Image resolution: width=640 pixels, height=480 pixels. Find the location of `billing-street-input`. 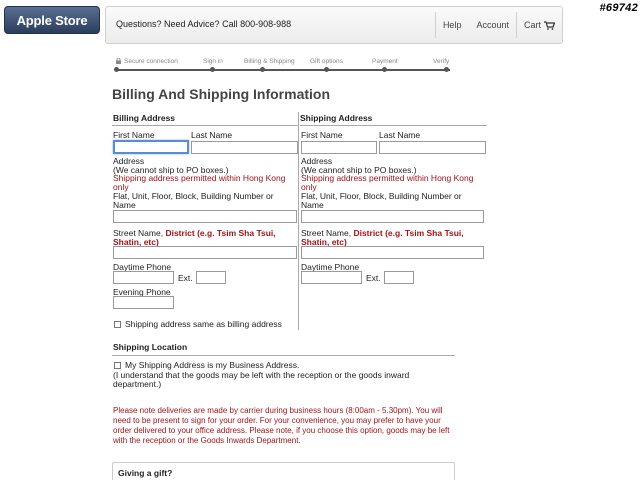

billing-street-input is located at coordinates (205, 252).